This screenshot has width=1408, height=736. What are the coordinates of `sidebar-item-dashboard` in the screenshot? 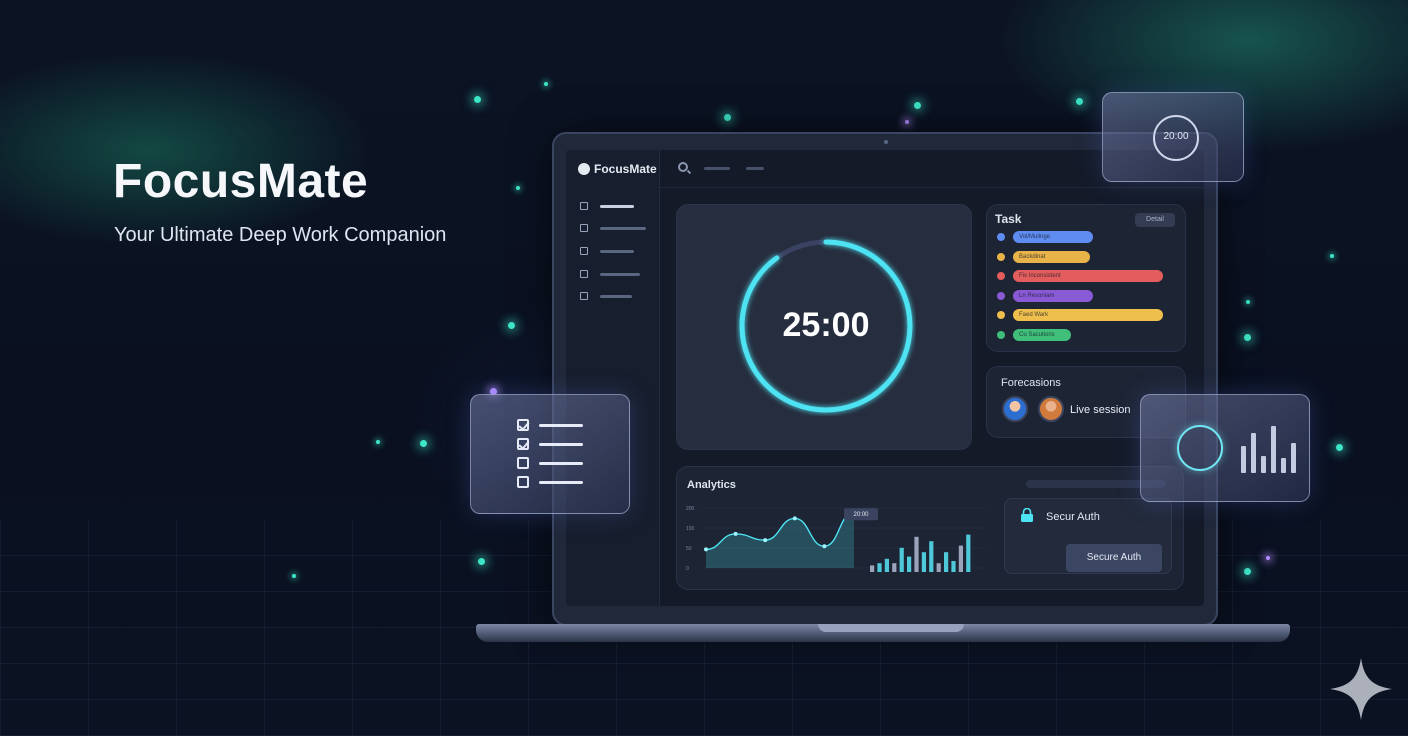 It's located at (607, 206).